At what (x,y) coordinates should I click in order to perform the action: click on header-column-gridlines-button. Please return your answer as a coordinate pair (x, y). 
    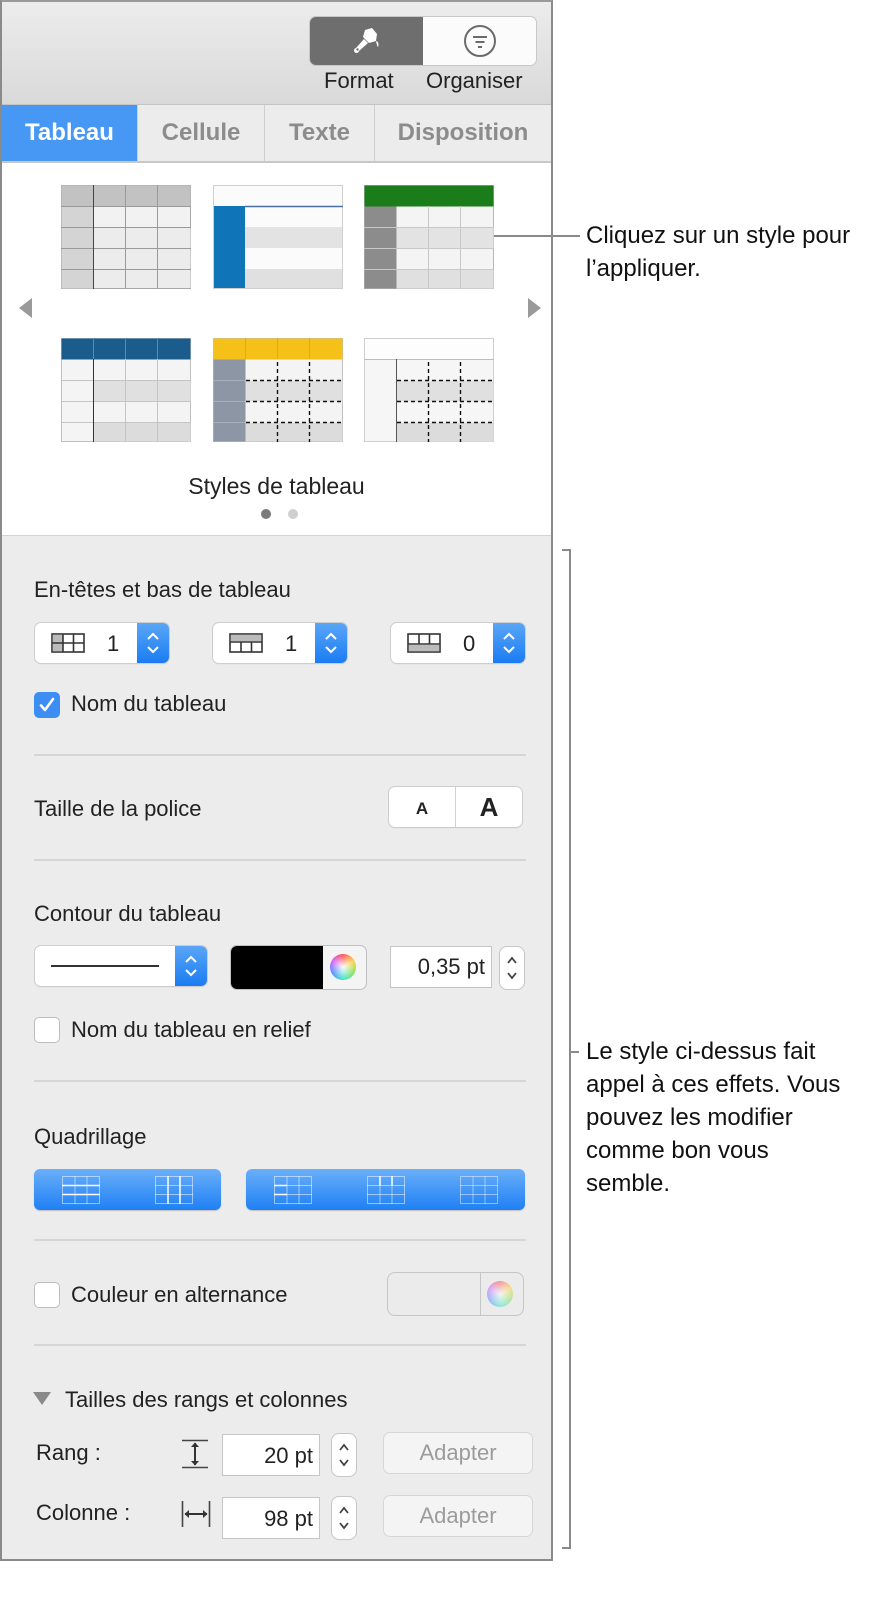
    Looking at the image, I should click on (385, 1189).